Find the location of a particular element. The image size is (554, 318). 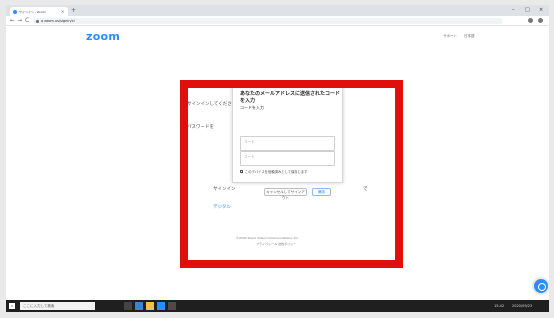

menu-icon is located at coordinates (540, 20).